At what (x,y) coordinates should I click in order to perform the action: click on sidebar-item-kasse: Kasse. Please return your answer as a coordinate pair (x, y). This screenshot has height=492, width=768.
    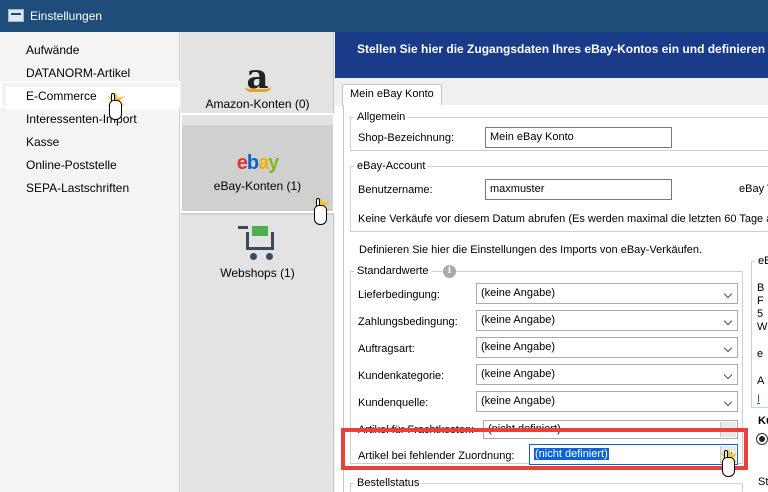
    Looking at the image, I should click on (89, 144).